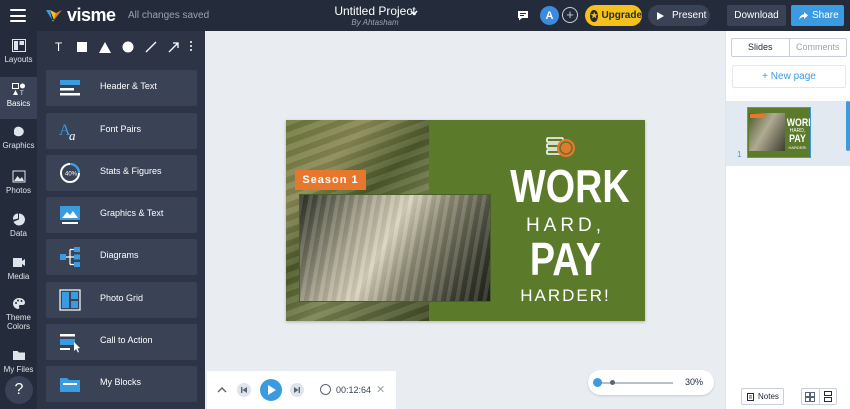 This screenshot has width=850, height=409. I want to click on rail-item-layouts: Layouts, so click(18, 54).